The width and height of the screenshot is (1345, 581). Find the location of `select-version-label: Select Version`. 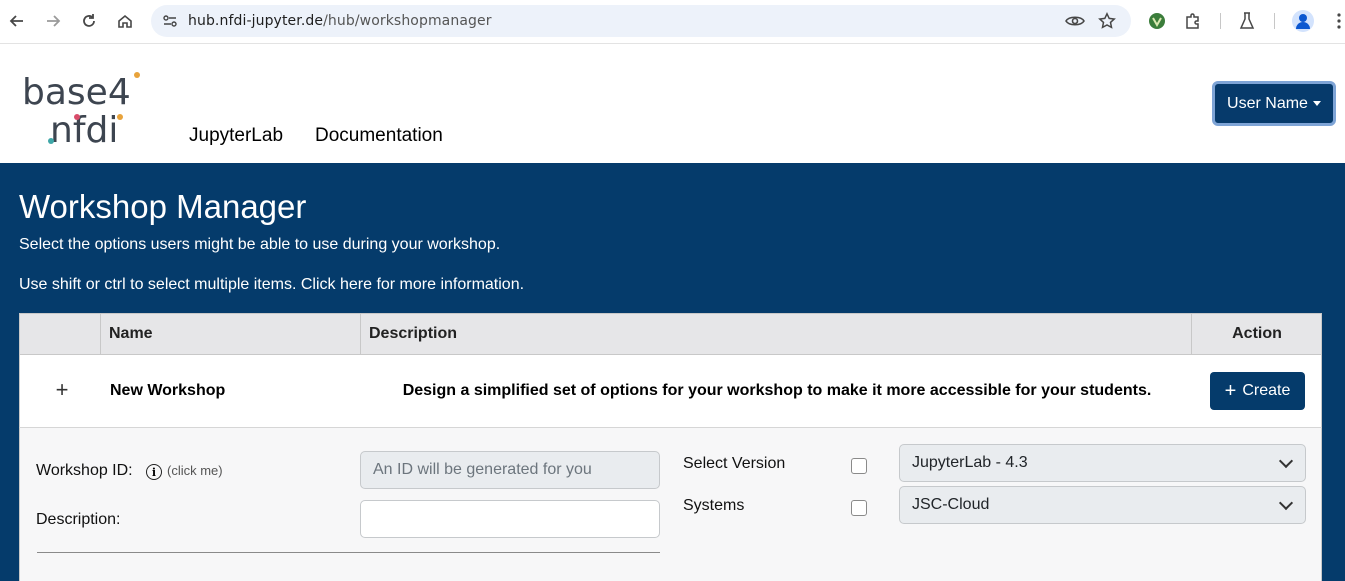

select-version-label: Select Version is located at coordinates (734, 463).